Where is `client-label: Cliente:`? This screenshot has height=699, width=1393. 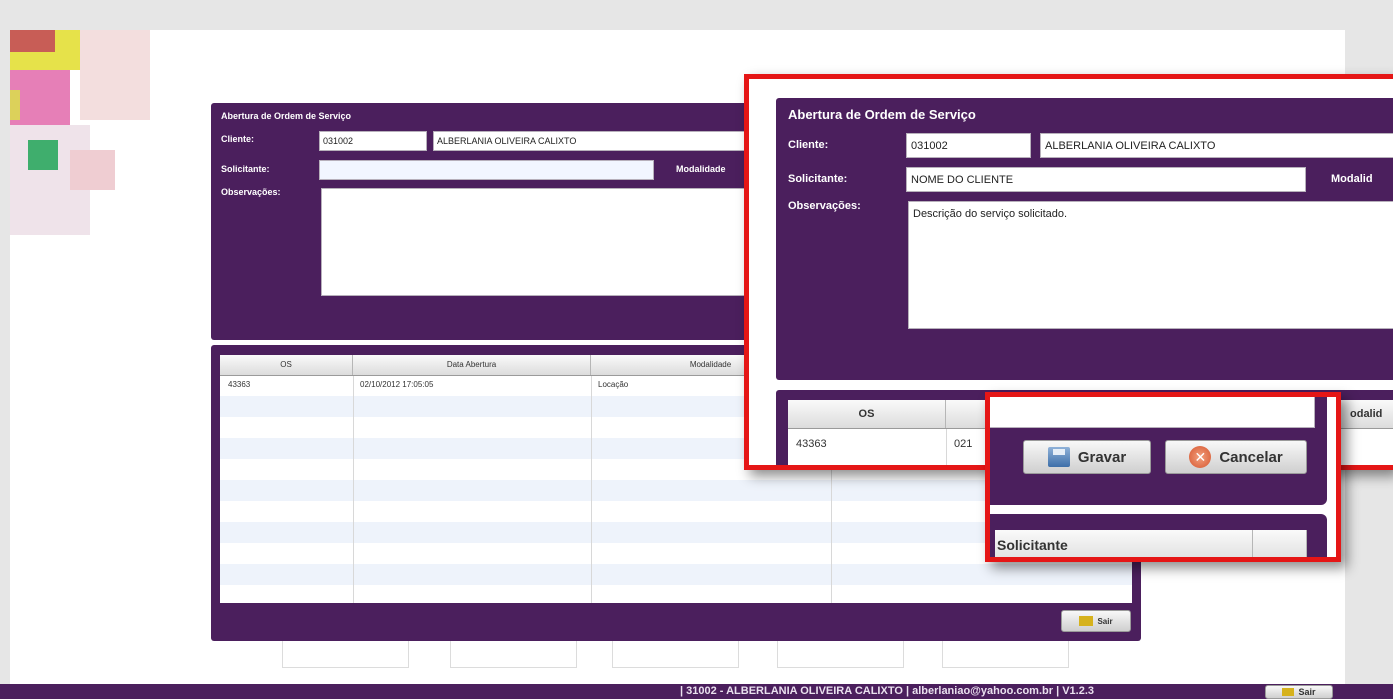
client-label: Cliente: is located at coordinates (238, 139).